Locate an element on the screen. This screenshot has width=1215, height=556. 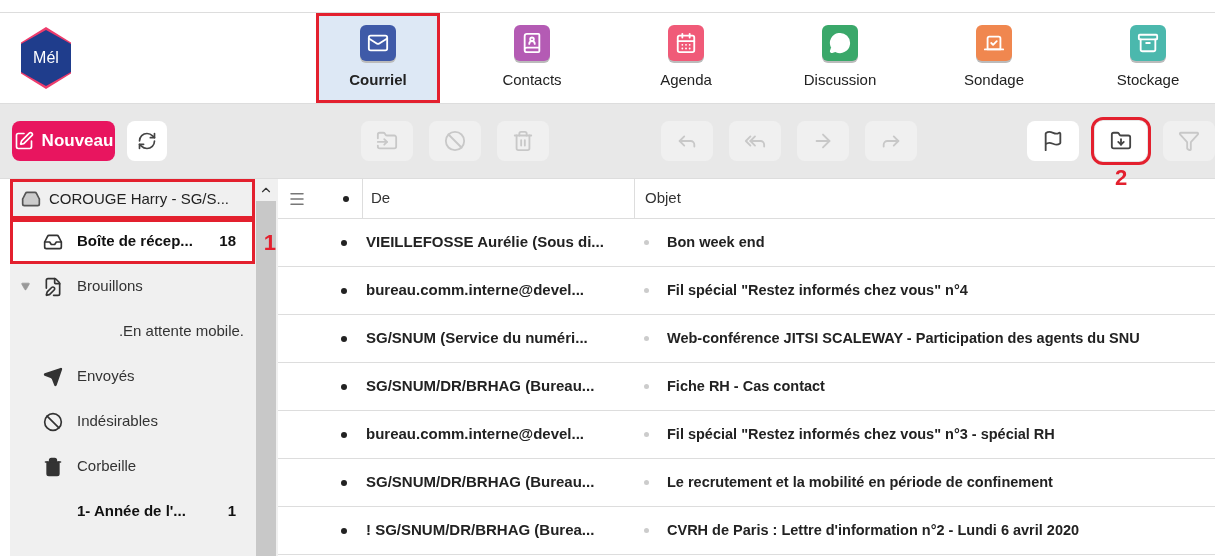
envelope-icon is located at coordinates (378, 42).